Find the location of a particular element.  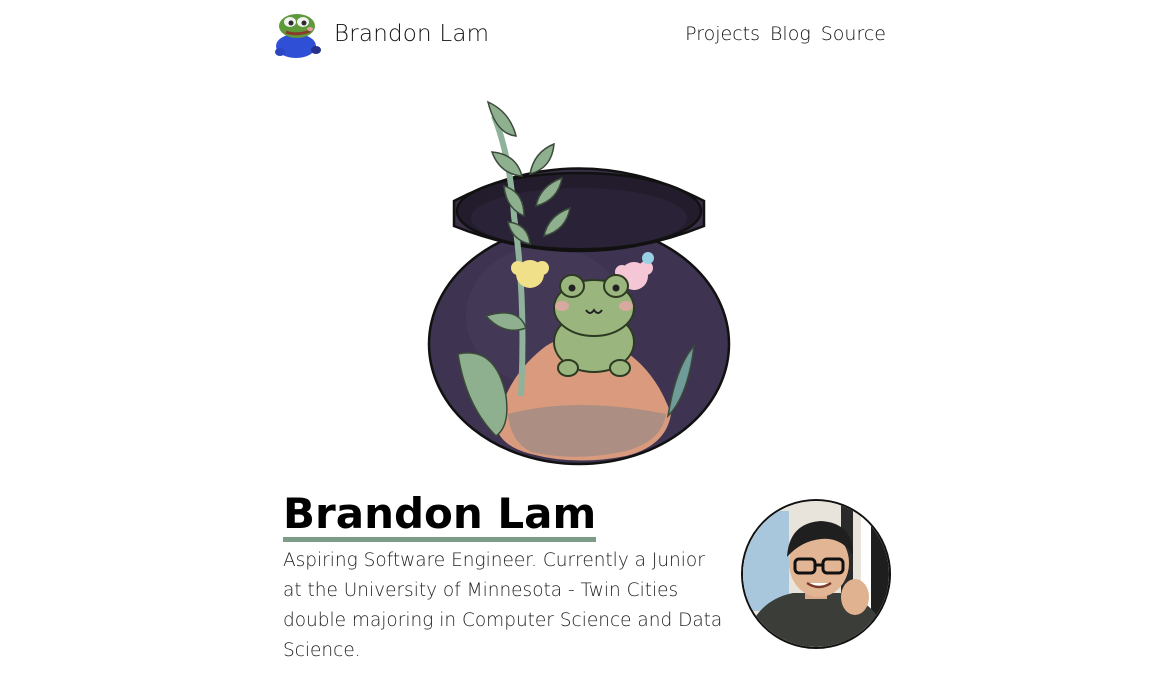

avatar is located at coordinates (816, 574).